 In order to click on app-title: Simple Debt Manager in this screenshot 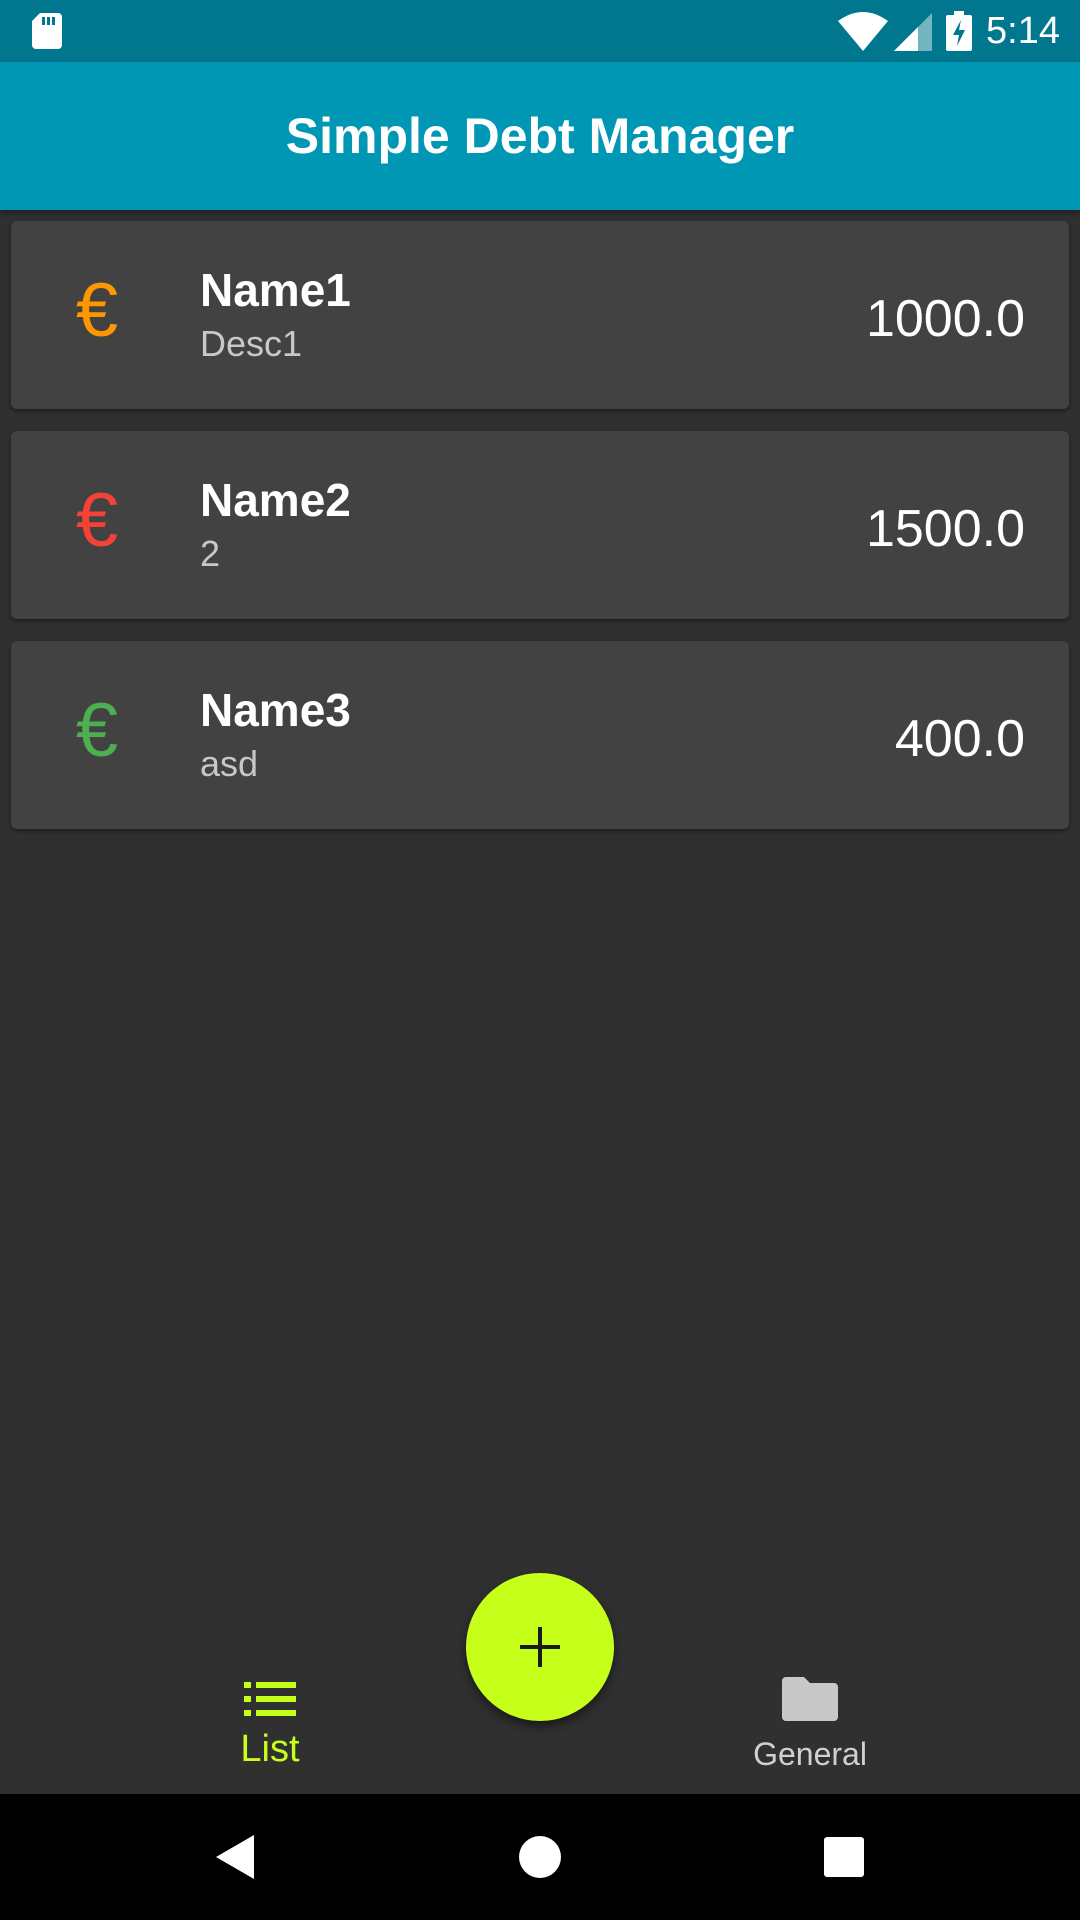, I will do `click(540, 136)`.